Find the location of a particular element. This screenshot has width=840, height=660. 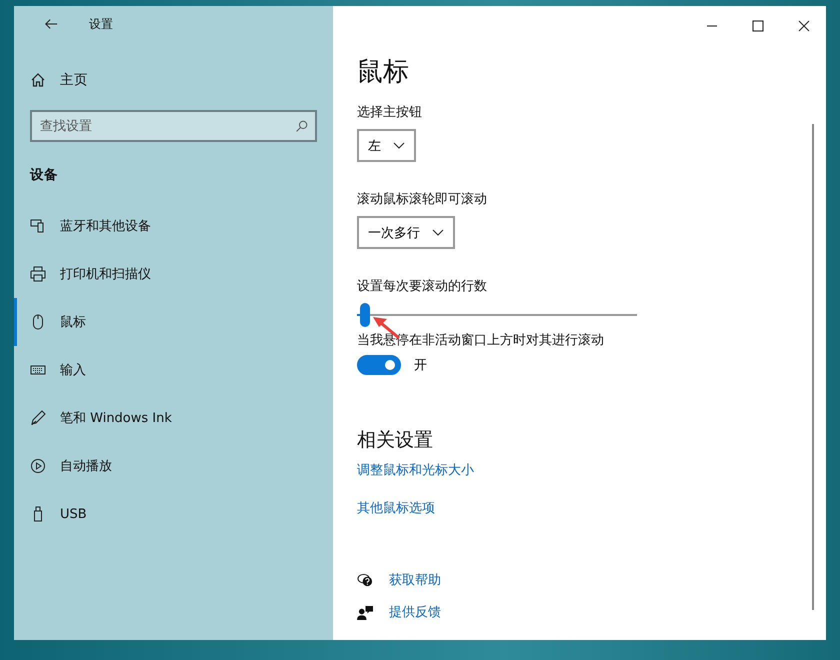

setting-label: 滚动鼠标滚轮即可滚动 is located at coordinates (422, 199).